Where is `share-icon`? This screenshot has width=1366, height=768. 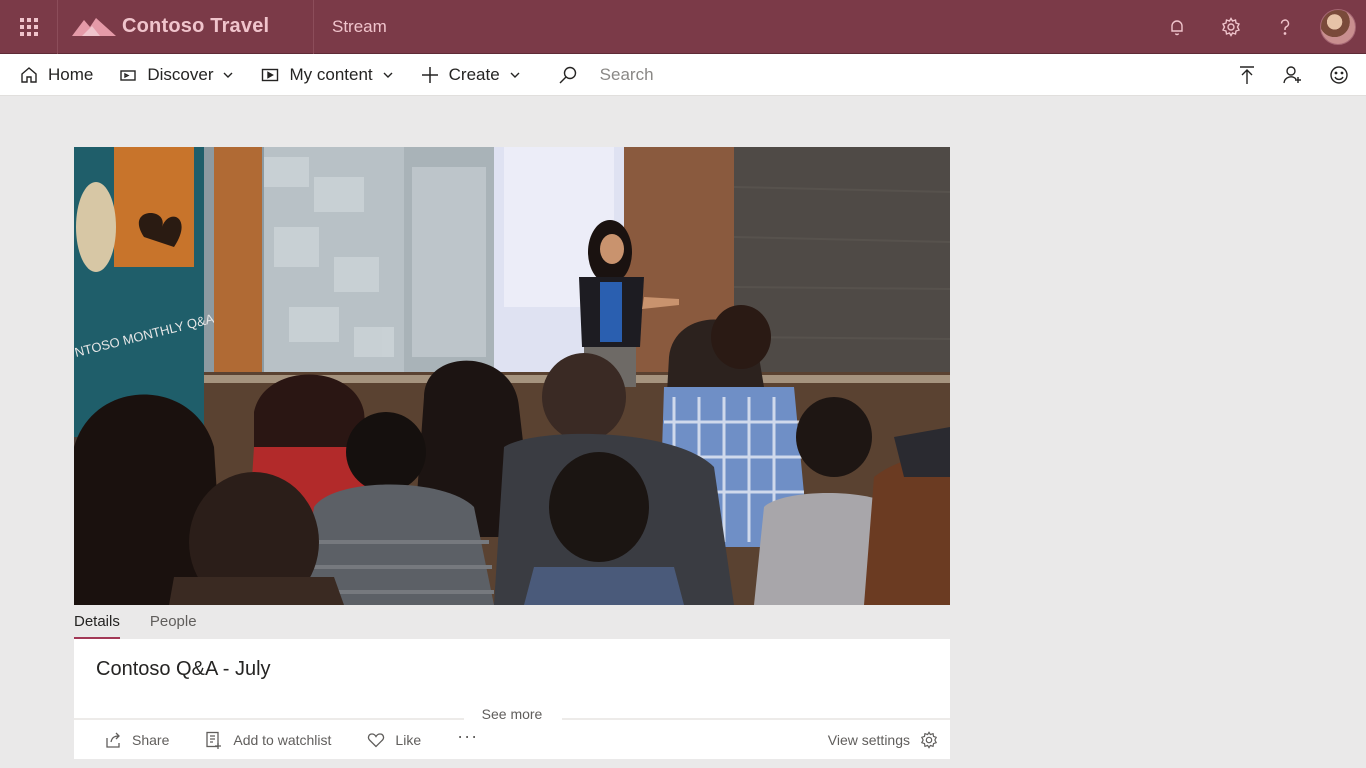 share-icon is located at coordinates (113, 740).